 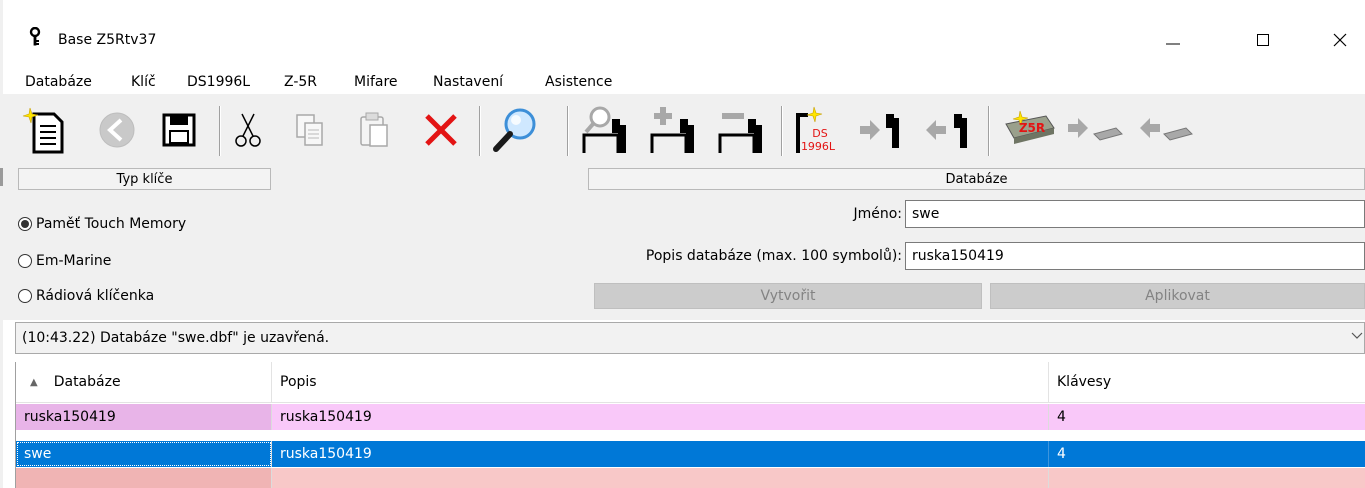 What do you see at coordinates (1135, 214) in the screenshot?
I see `name-field: swe` at bounding box center [1135, 214].